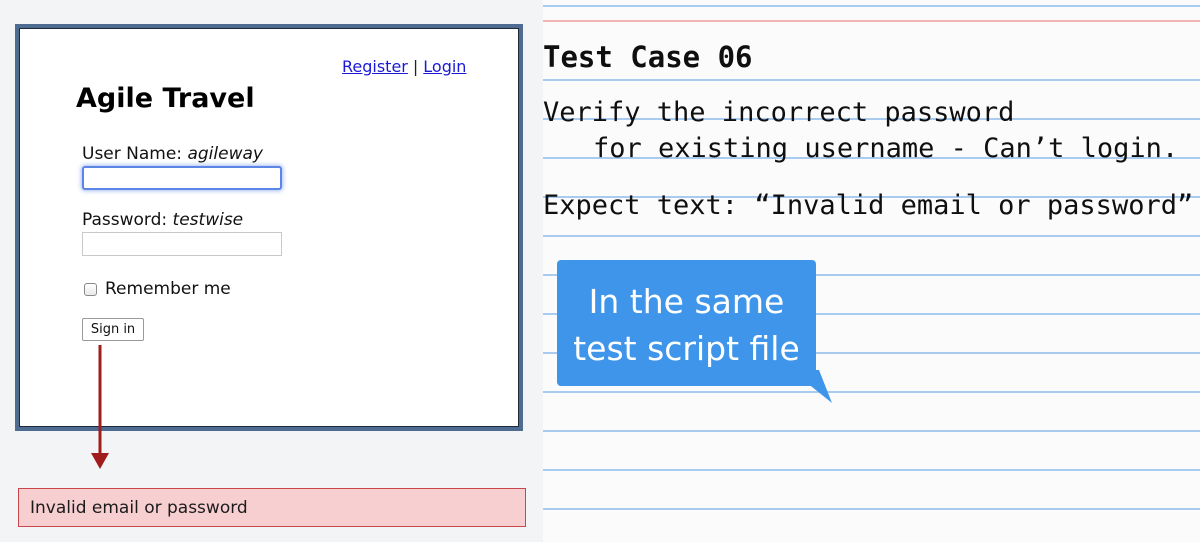 The height and width of the screenshot is (542, 1200). What do you see at coordinates (444, 66) in the screenshot?
I see `login-link: Login` at bounding box center [444, 66].